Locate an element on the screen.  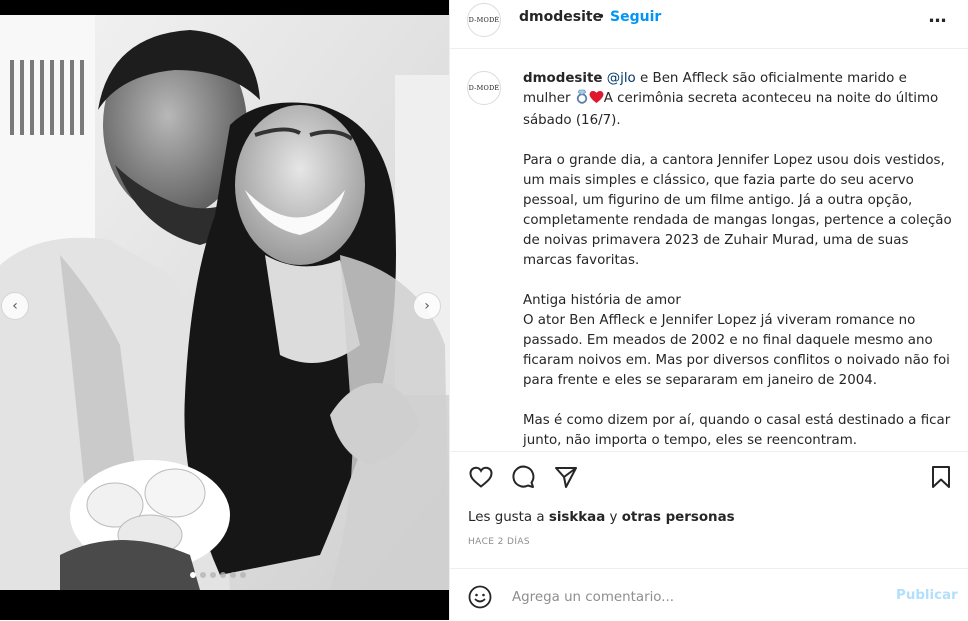
next-slide-button: › is located at coordinates (427, 306).